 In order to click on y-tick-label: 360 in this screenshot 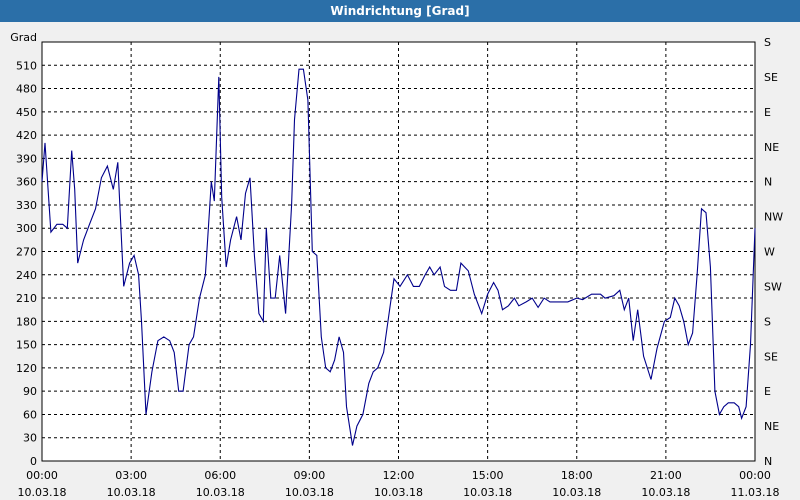, I will do `click(26, 182)`.